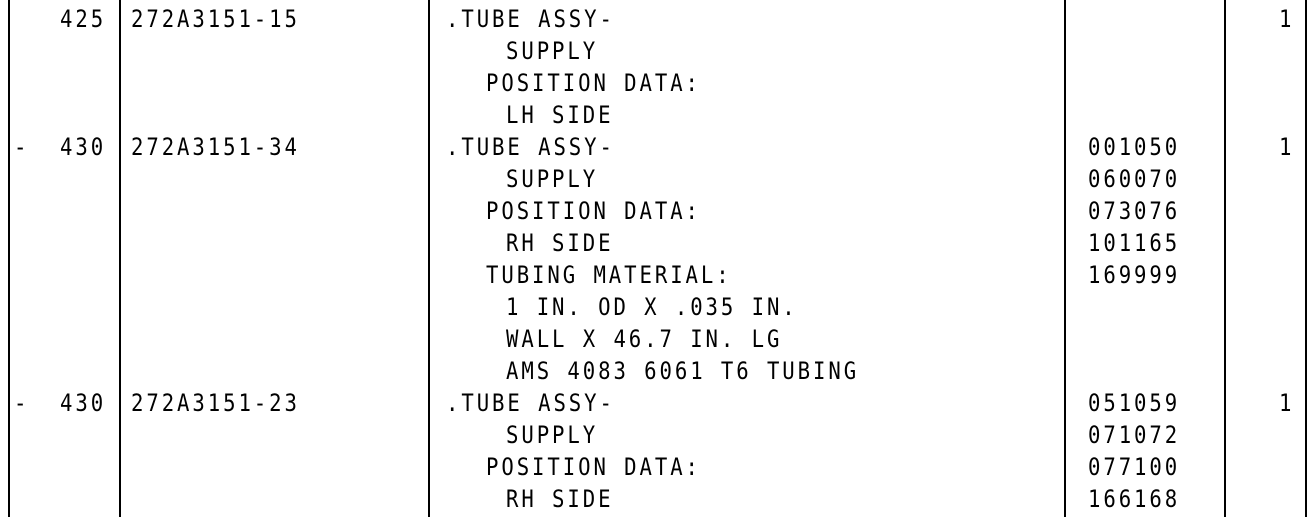 Image resolution: width=1313 pixels, height=517 pixels. Describe the element at coordinates (683, 371) in the screenshot. I see `nomenclature-line: AMS 4083 6061 T6 TUBING` at that location.